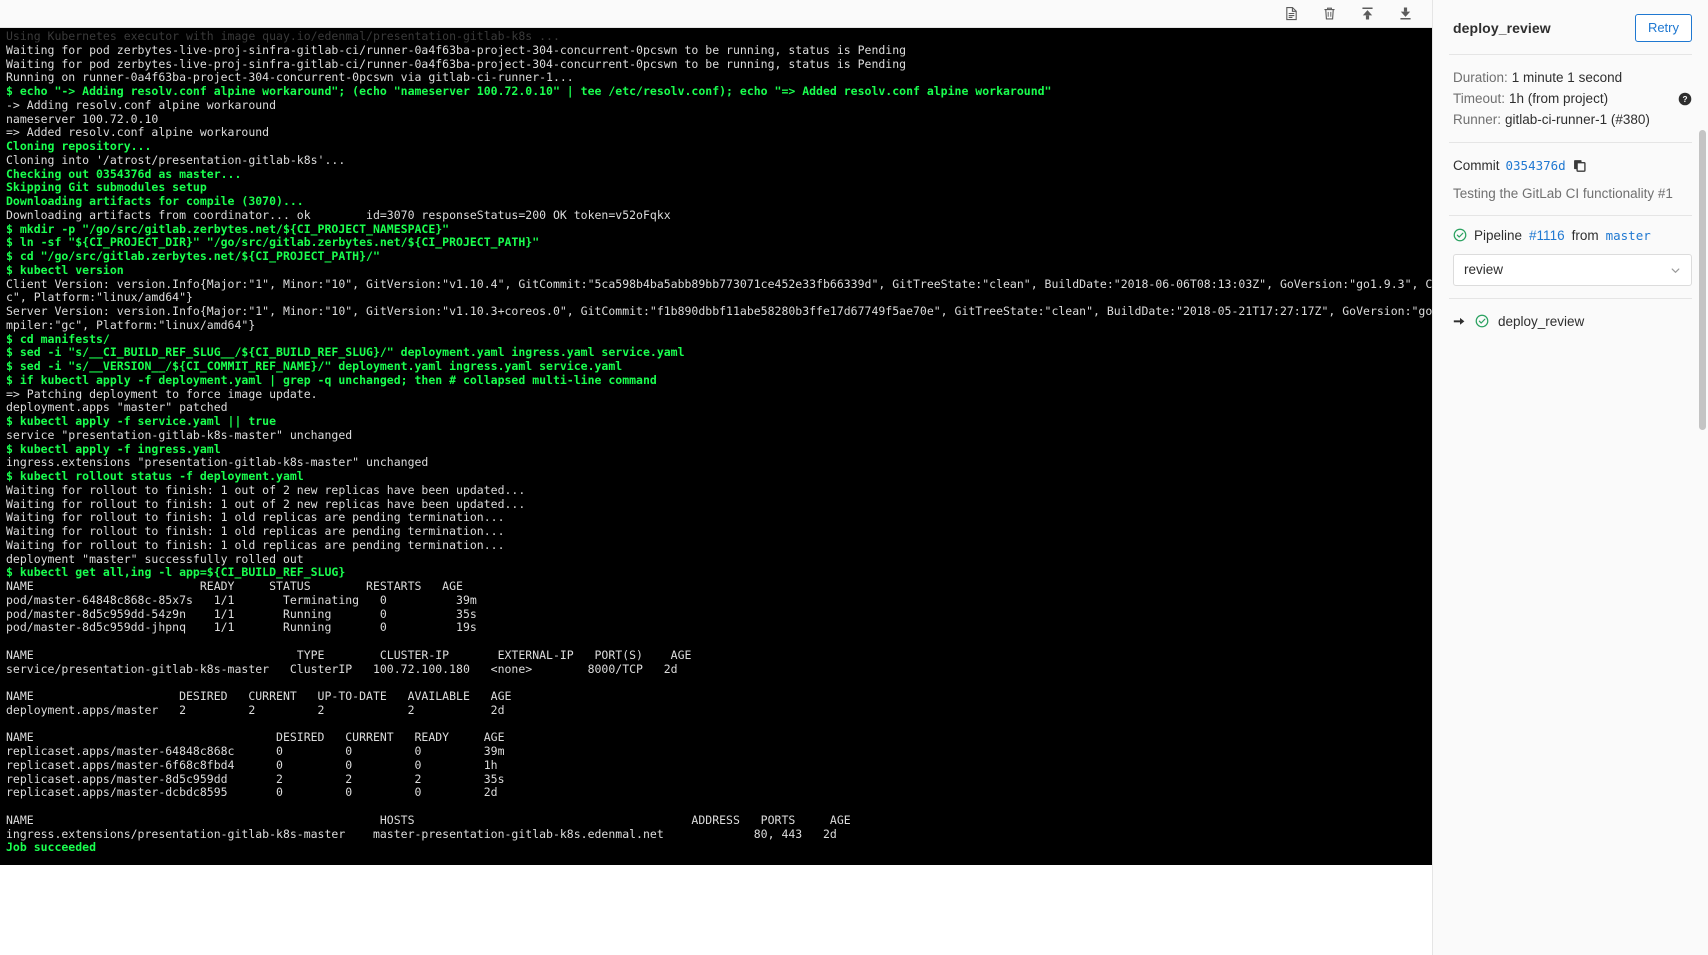 This screenshot has width=1708, height=955. Describe the element at coordinates (716, 910) in the screenshot. I see `log-footer-strip` at that location.